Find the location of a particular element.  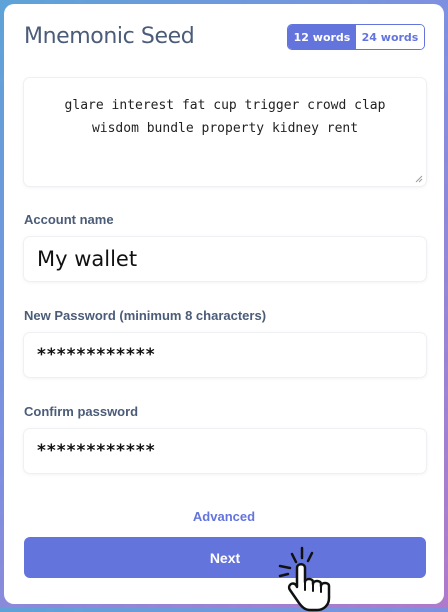

word-count-toggle: 12 words 24 words is located at coordinates (356, 37).